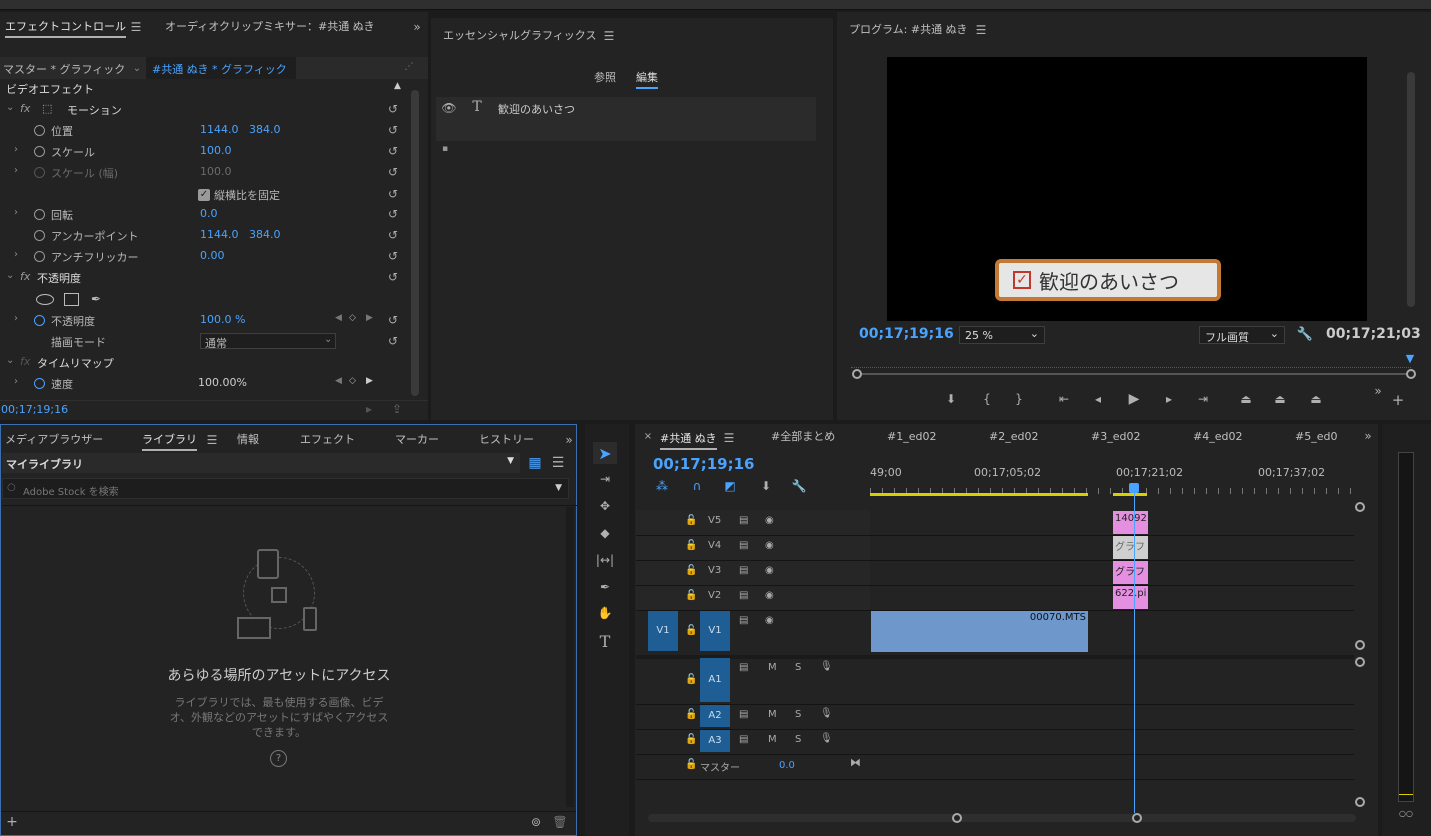  What do you see at coordinates (209, 213) in the screenshot?
I see `rotation-value: 0.0` at bounding box center [209, 213].